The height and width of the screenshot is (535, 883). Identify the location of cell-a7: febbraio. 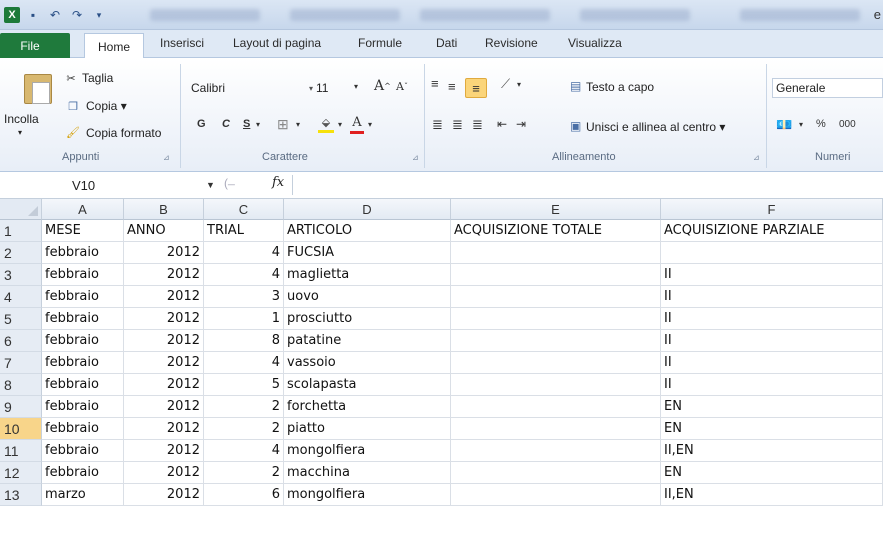
(83, 363).